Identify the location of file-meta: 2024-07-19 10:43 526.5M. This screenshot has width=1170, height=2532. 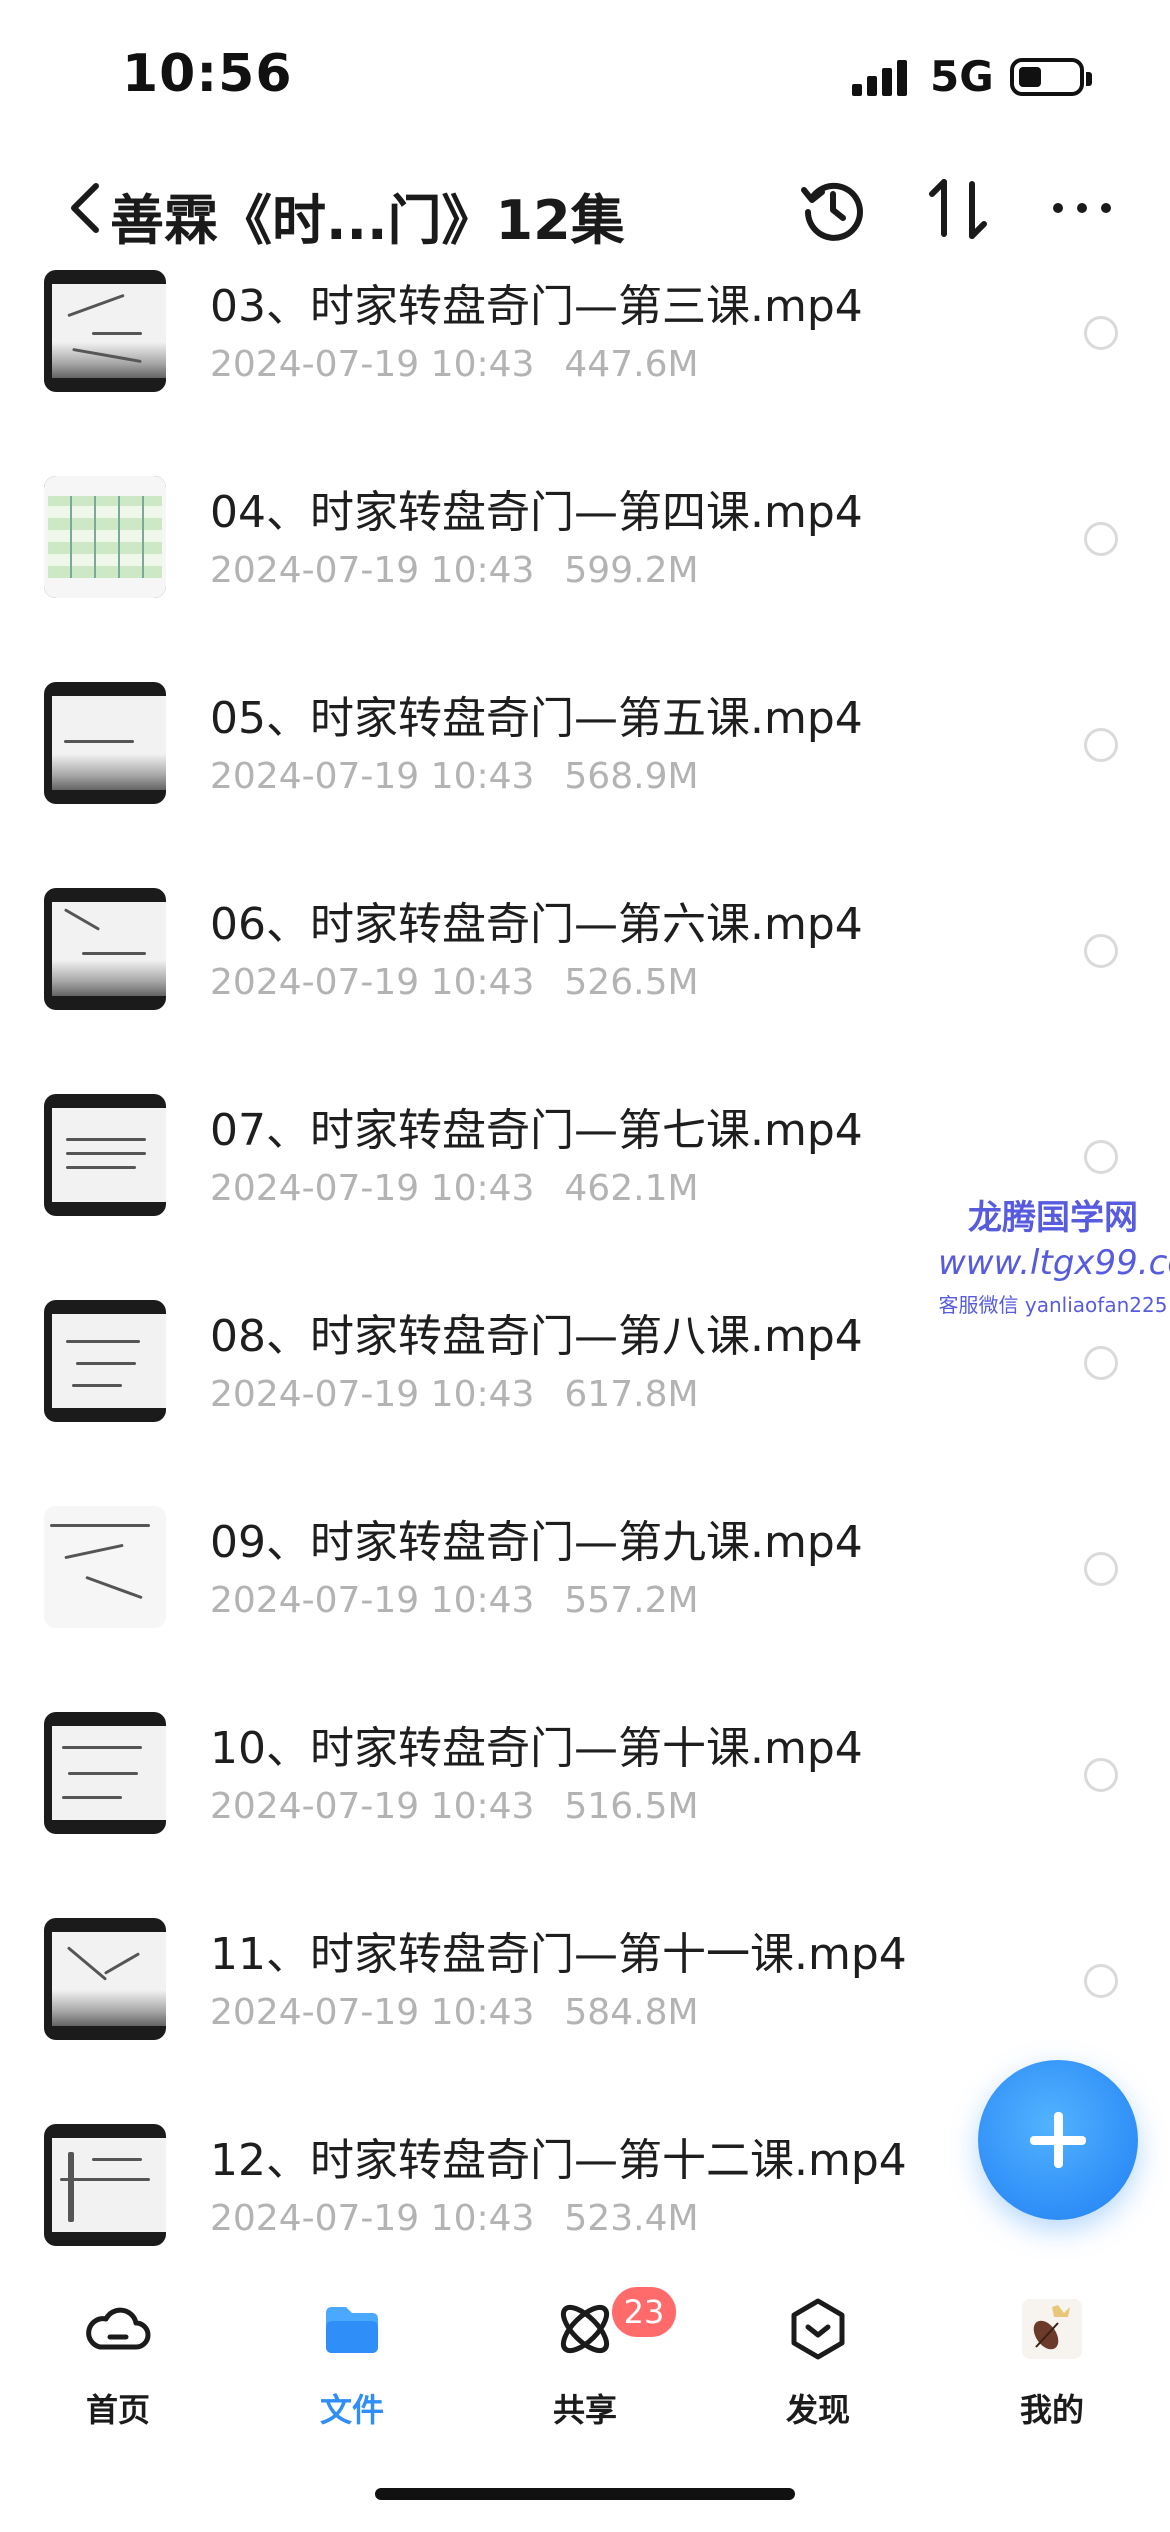
(454, 982).